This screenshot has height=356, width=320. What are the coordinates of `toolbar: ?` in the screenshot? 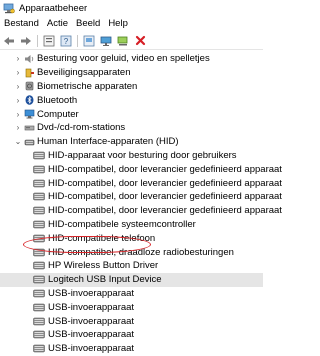 It's located at (131, 41).